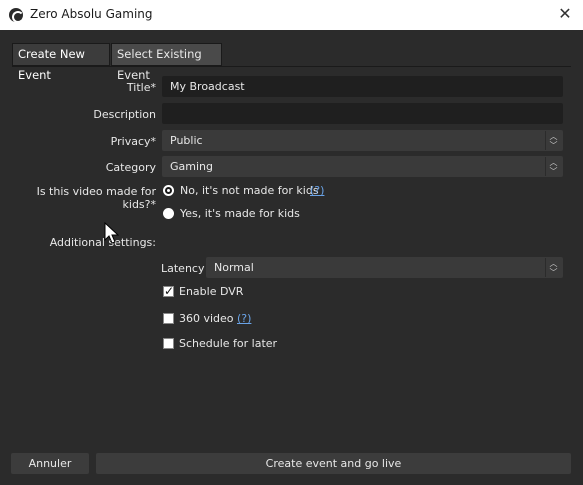 This screenshot has height=485, width=583. Describe the element at coordinates (362, 113) in the screenshot. I see `description-input` at that location.